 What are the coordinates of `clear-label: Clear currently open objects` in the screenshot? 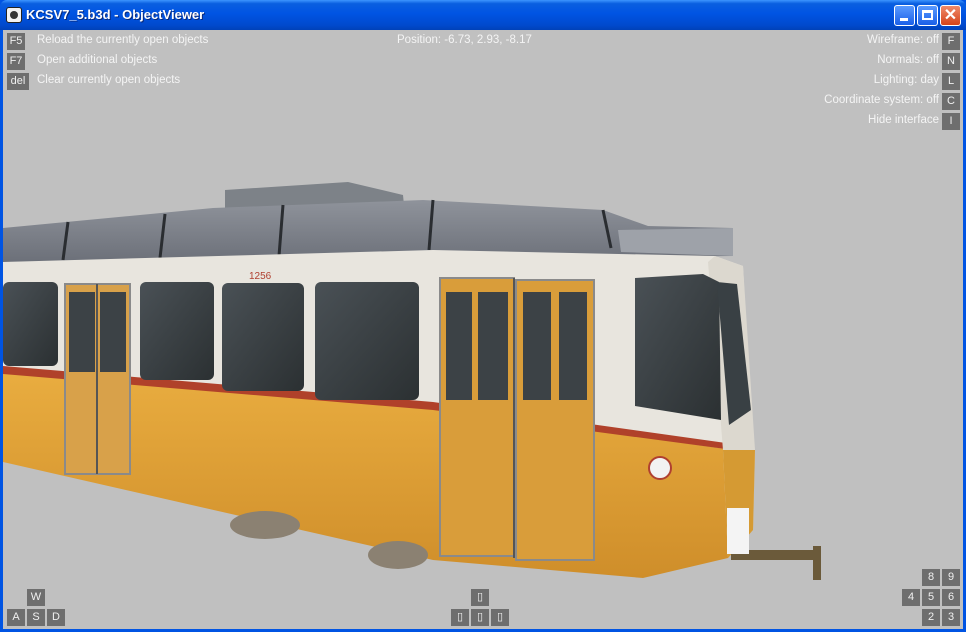 It's located at (109, 80).